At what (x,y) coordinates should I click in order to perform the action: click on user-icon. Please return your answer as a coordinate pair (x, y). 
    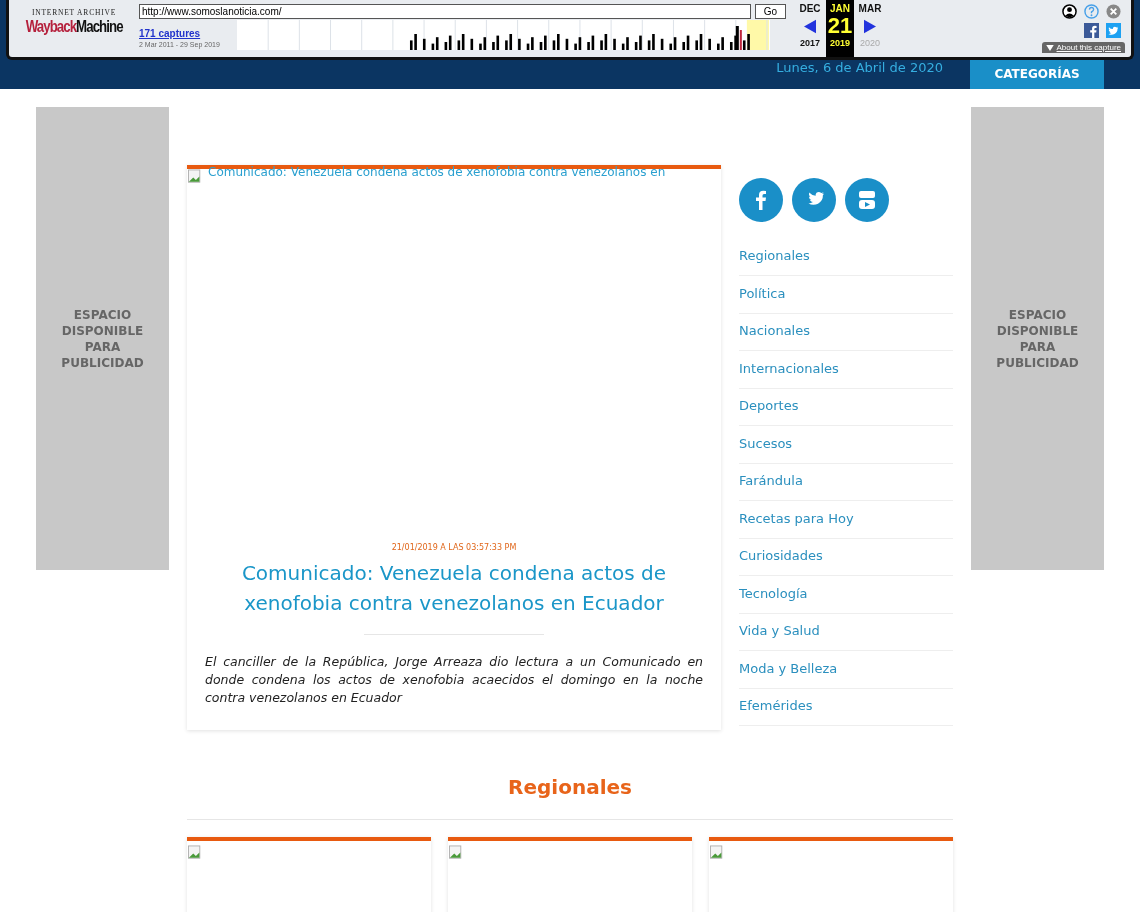
    Looking at the image, I should click on (1069, 11).